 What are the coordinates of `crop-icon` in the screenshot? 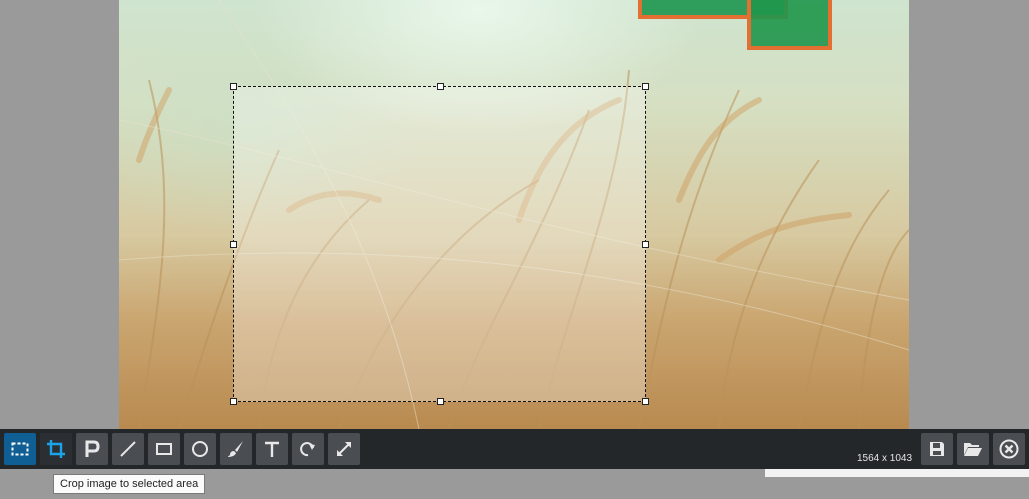 It's located at (56, 449).